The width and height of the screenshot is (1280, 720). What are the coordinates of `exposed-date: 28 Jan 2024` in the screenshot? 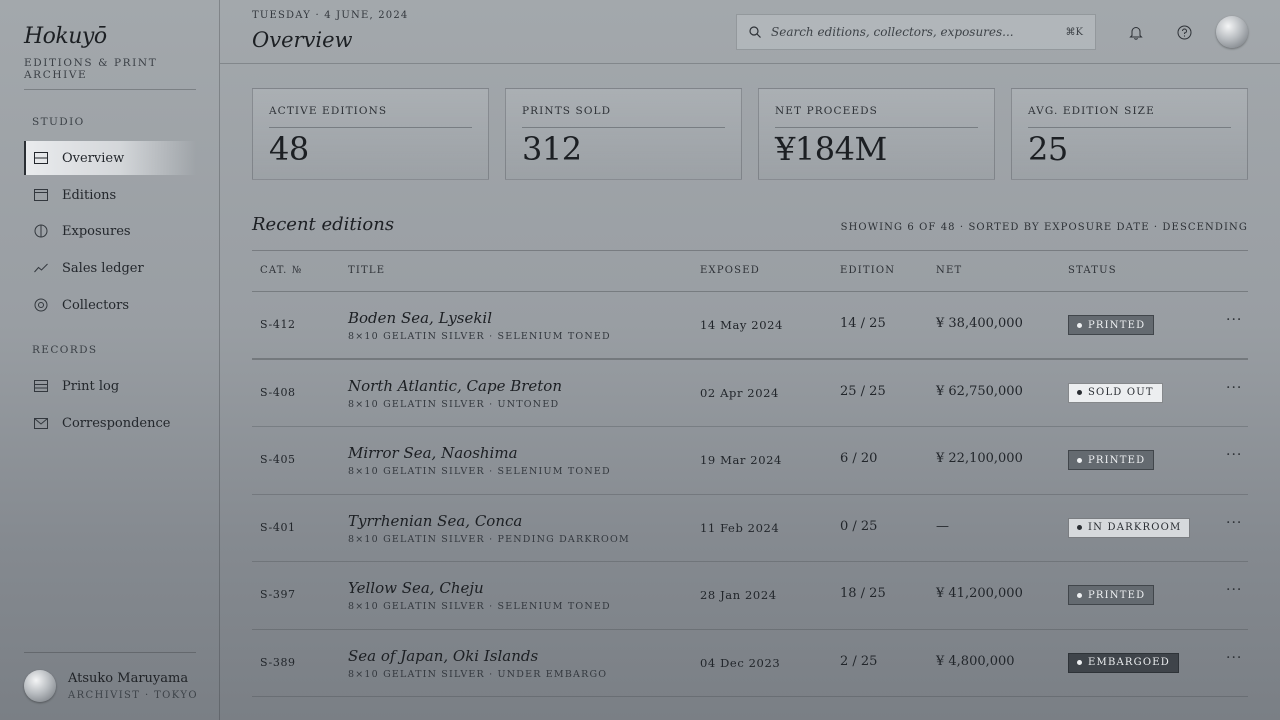 It's located at (738, 595).